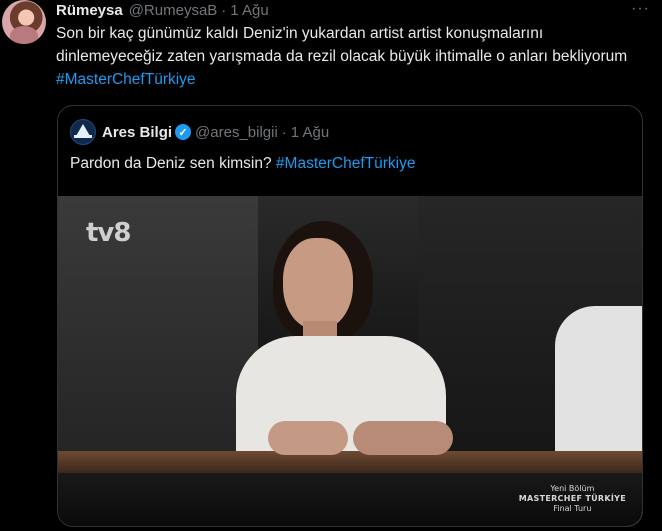 Image resolution: width=662 pixels, height=531 pixels. What do you see at coordinates (308, 438) in the screenshot?
I see `contestant-arm-left` at bounding box center [308, 438].